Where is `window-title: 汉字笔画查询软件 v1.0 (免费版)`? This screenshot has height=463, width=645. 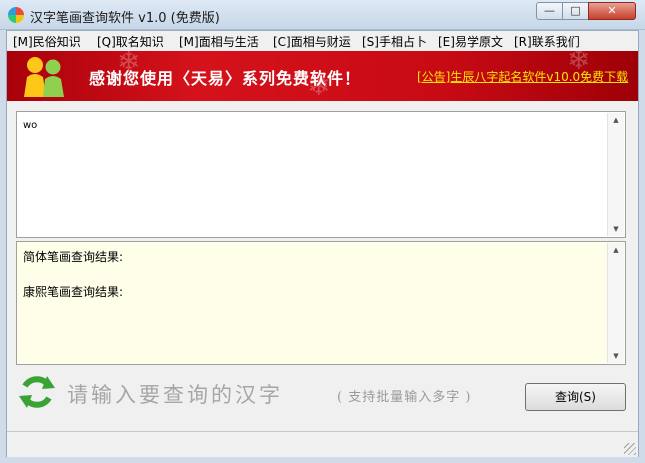 window-title: 汉字笔画查询软件 v1.0 (免费版) is located at coordinates (125, 18).